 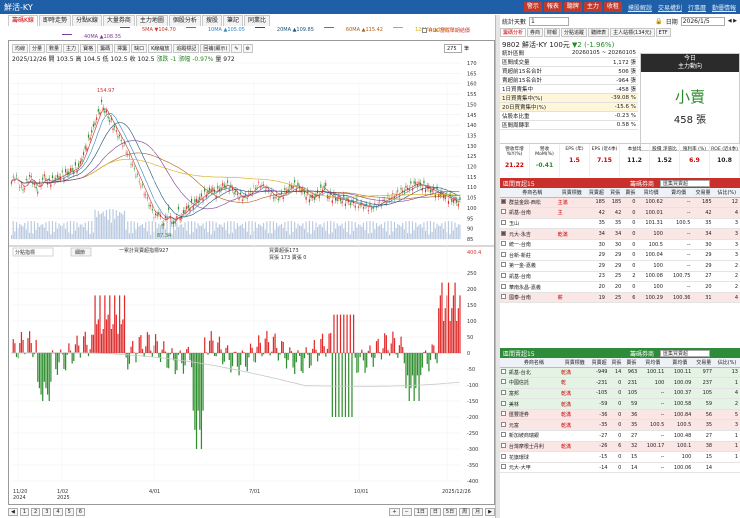 What do you see at coordinates (599, 32) in the screenshot?
I see `right-tab-4: 聽牌表` at bounding box center [599, 32].